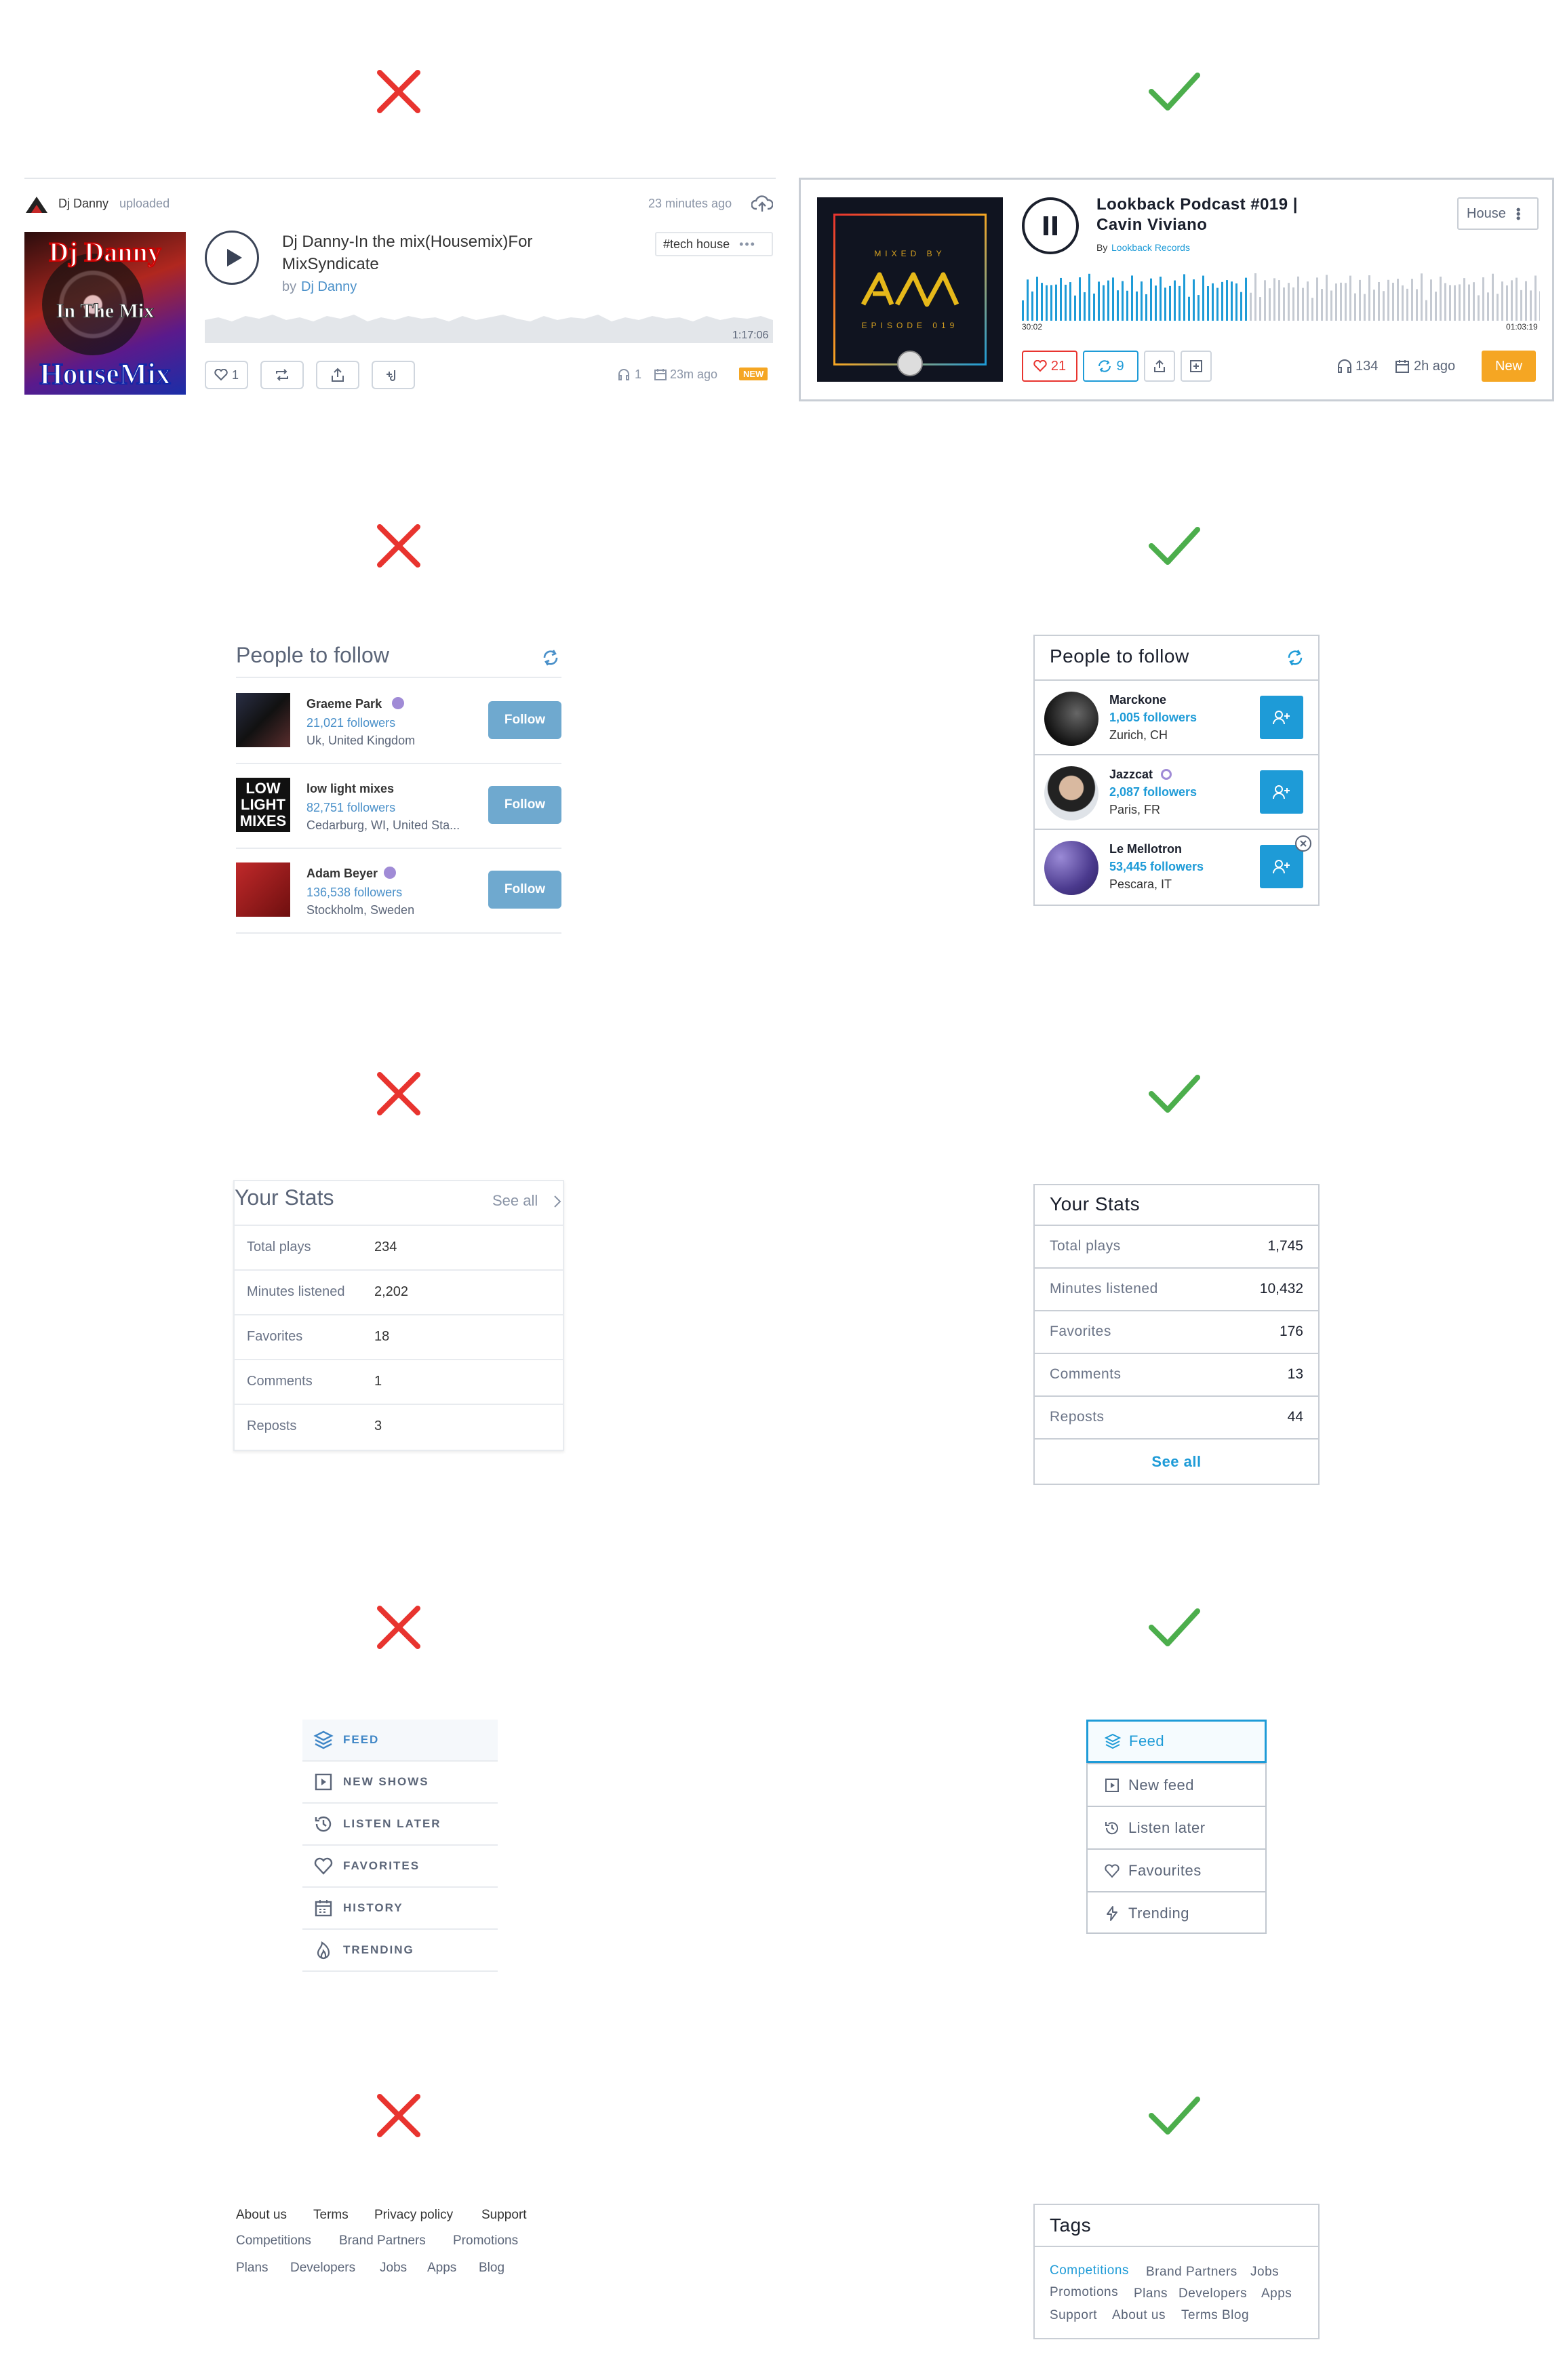 The width and height of the screenshot is (1565, 2380). I want to click on track-title: Lookback Podcast #019 | Cavin Viviano, so click(1211, 215).